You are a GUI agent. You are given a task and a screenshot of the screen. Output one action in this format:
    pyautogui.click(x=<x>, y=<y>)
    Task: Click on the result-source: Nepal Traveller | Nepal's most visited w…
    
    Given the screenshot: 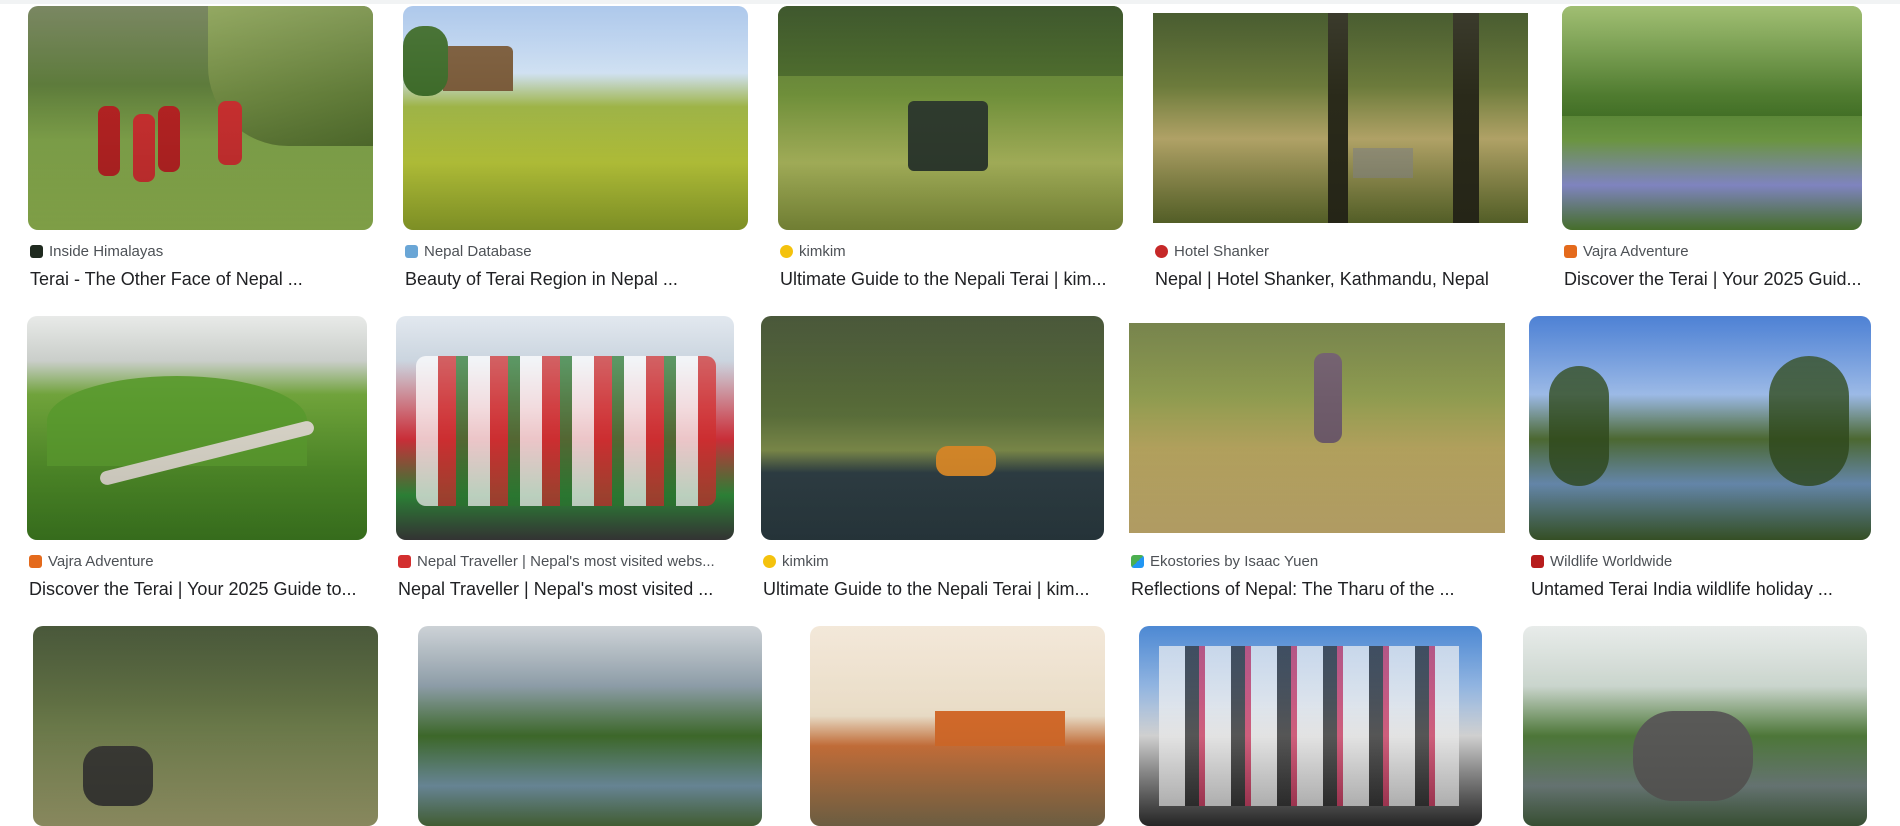 What is the action you would take?
    pyautogui.click(x=566, y=562)
    